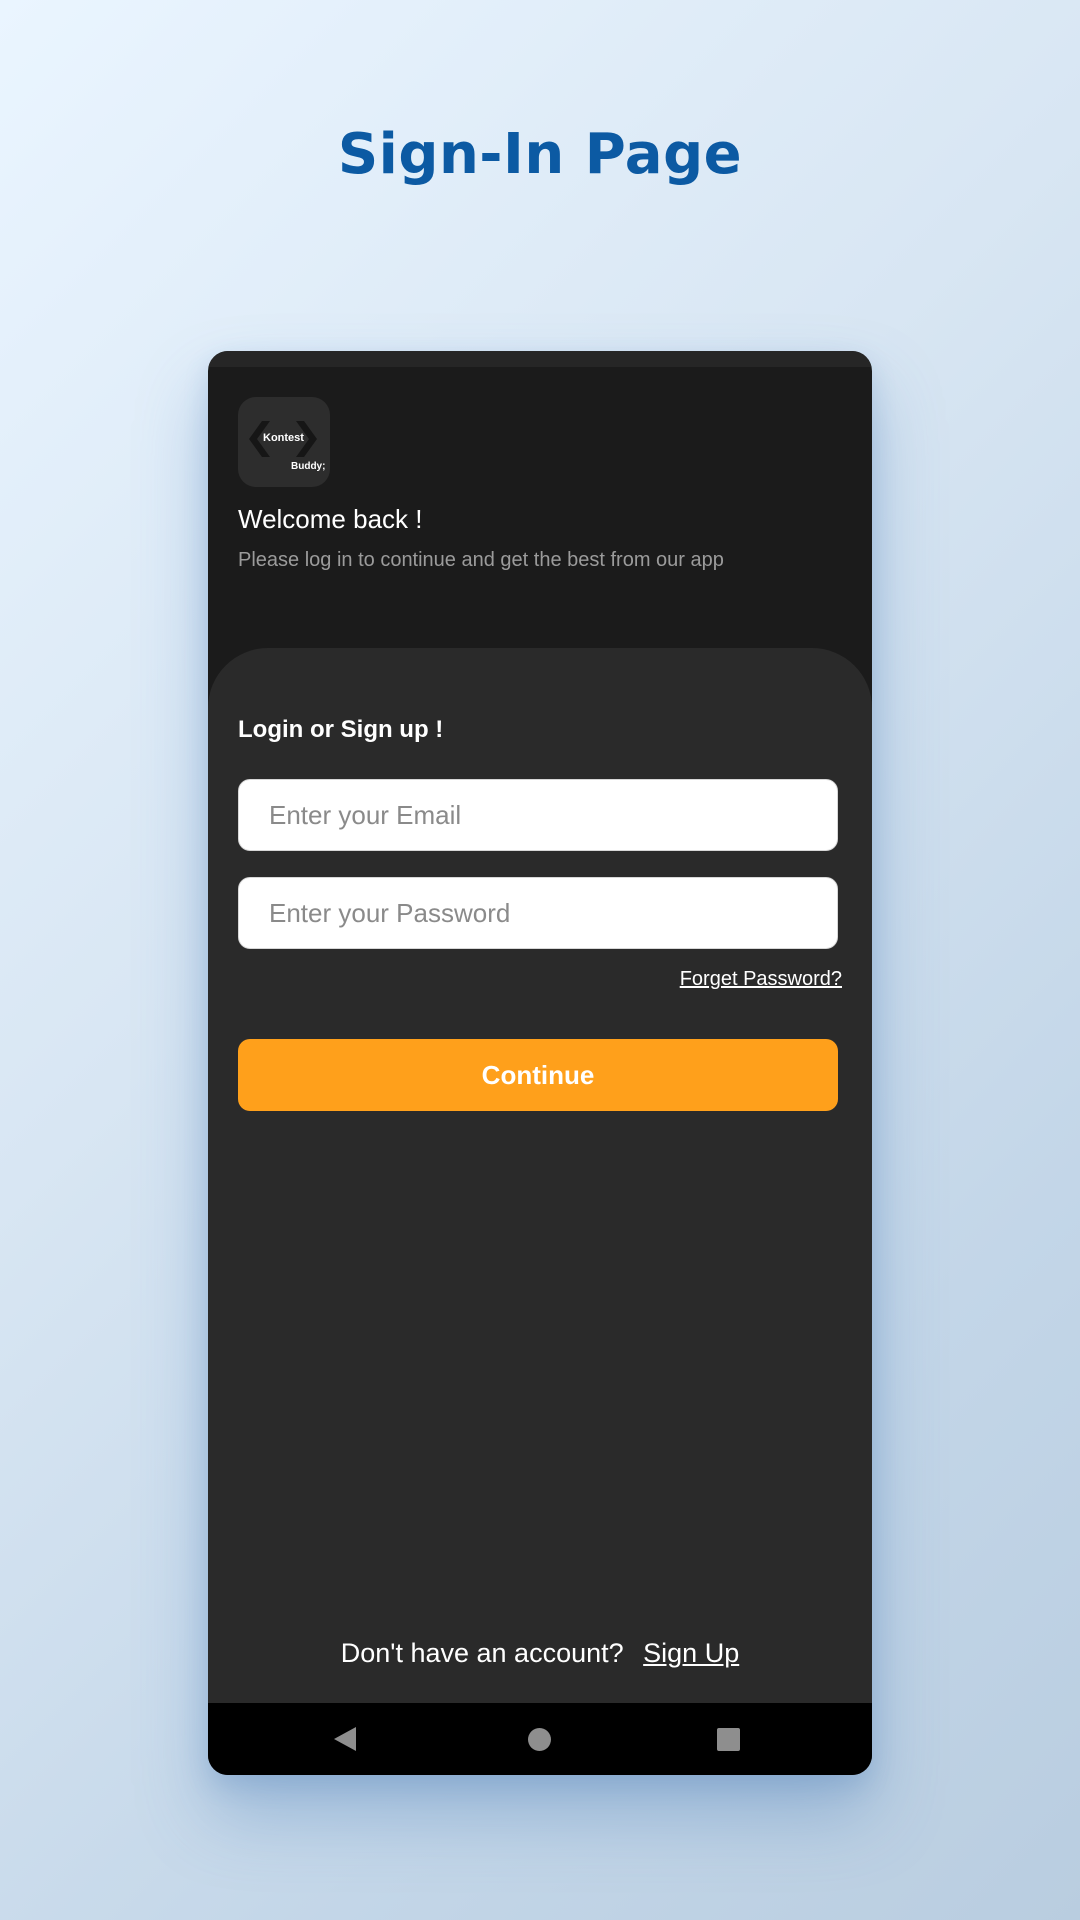  I want to click on home-icon, so click(539, 1739).